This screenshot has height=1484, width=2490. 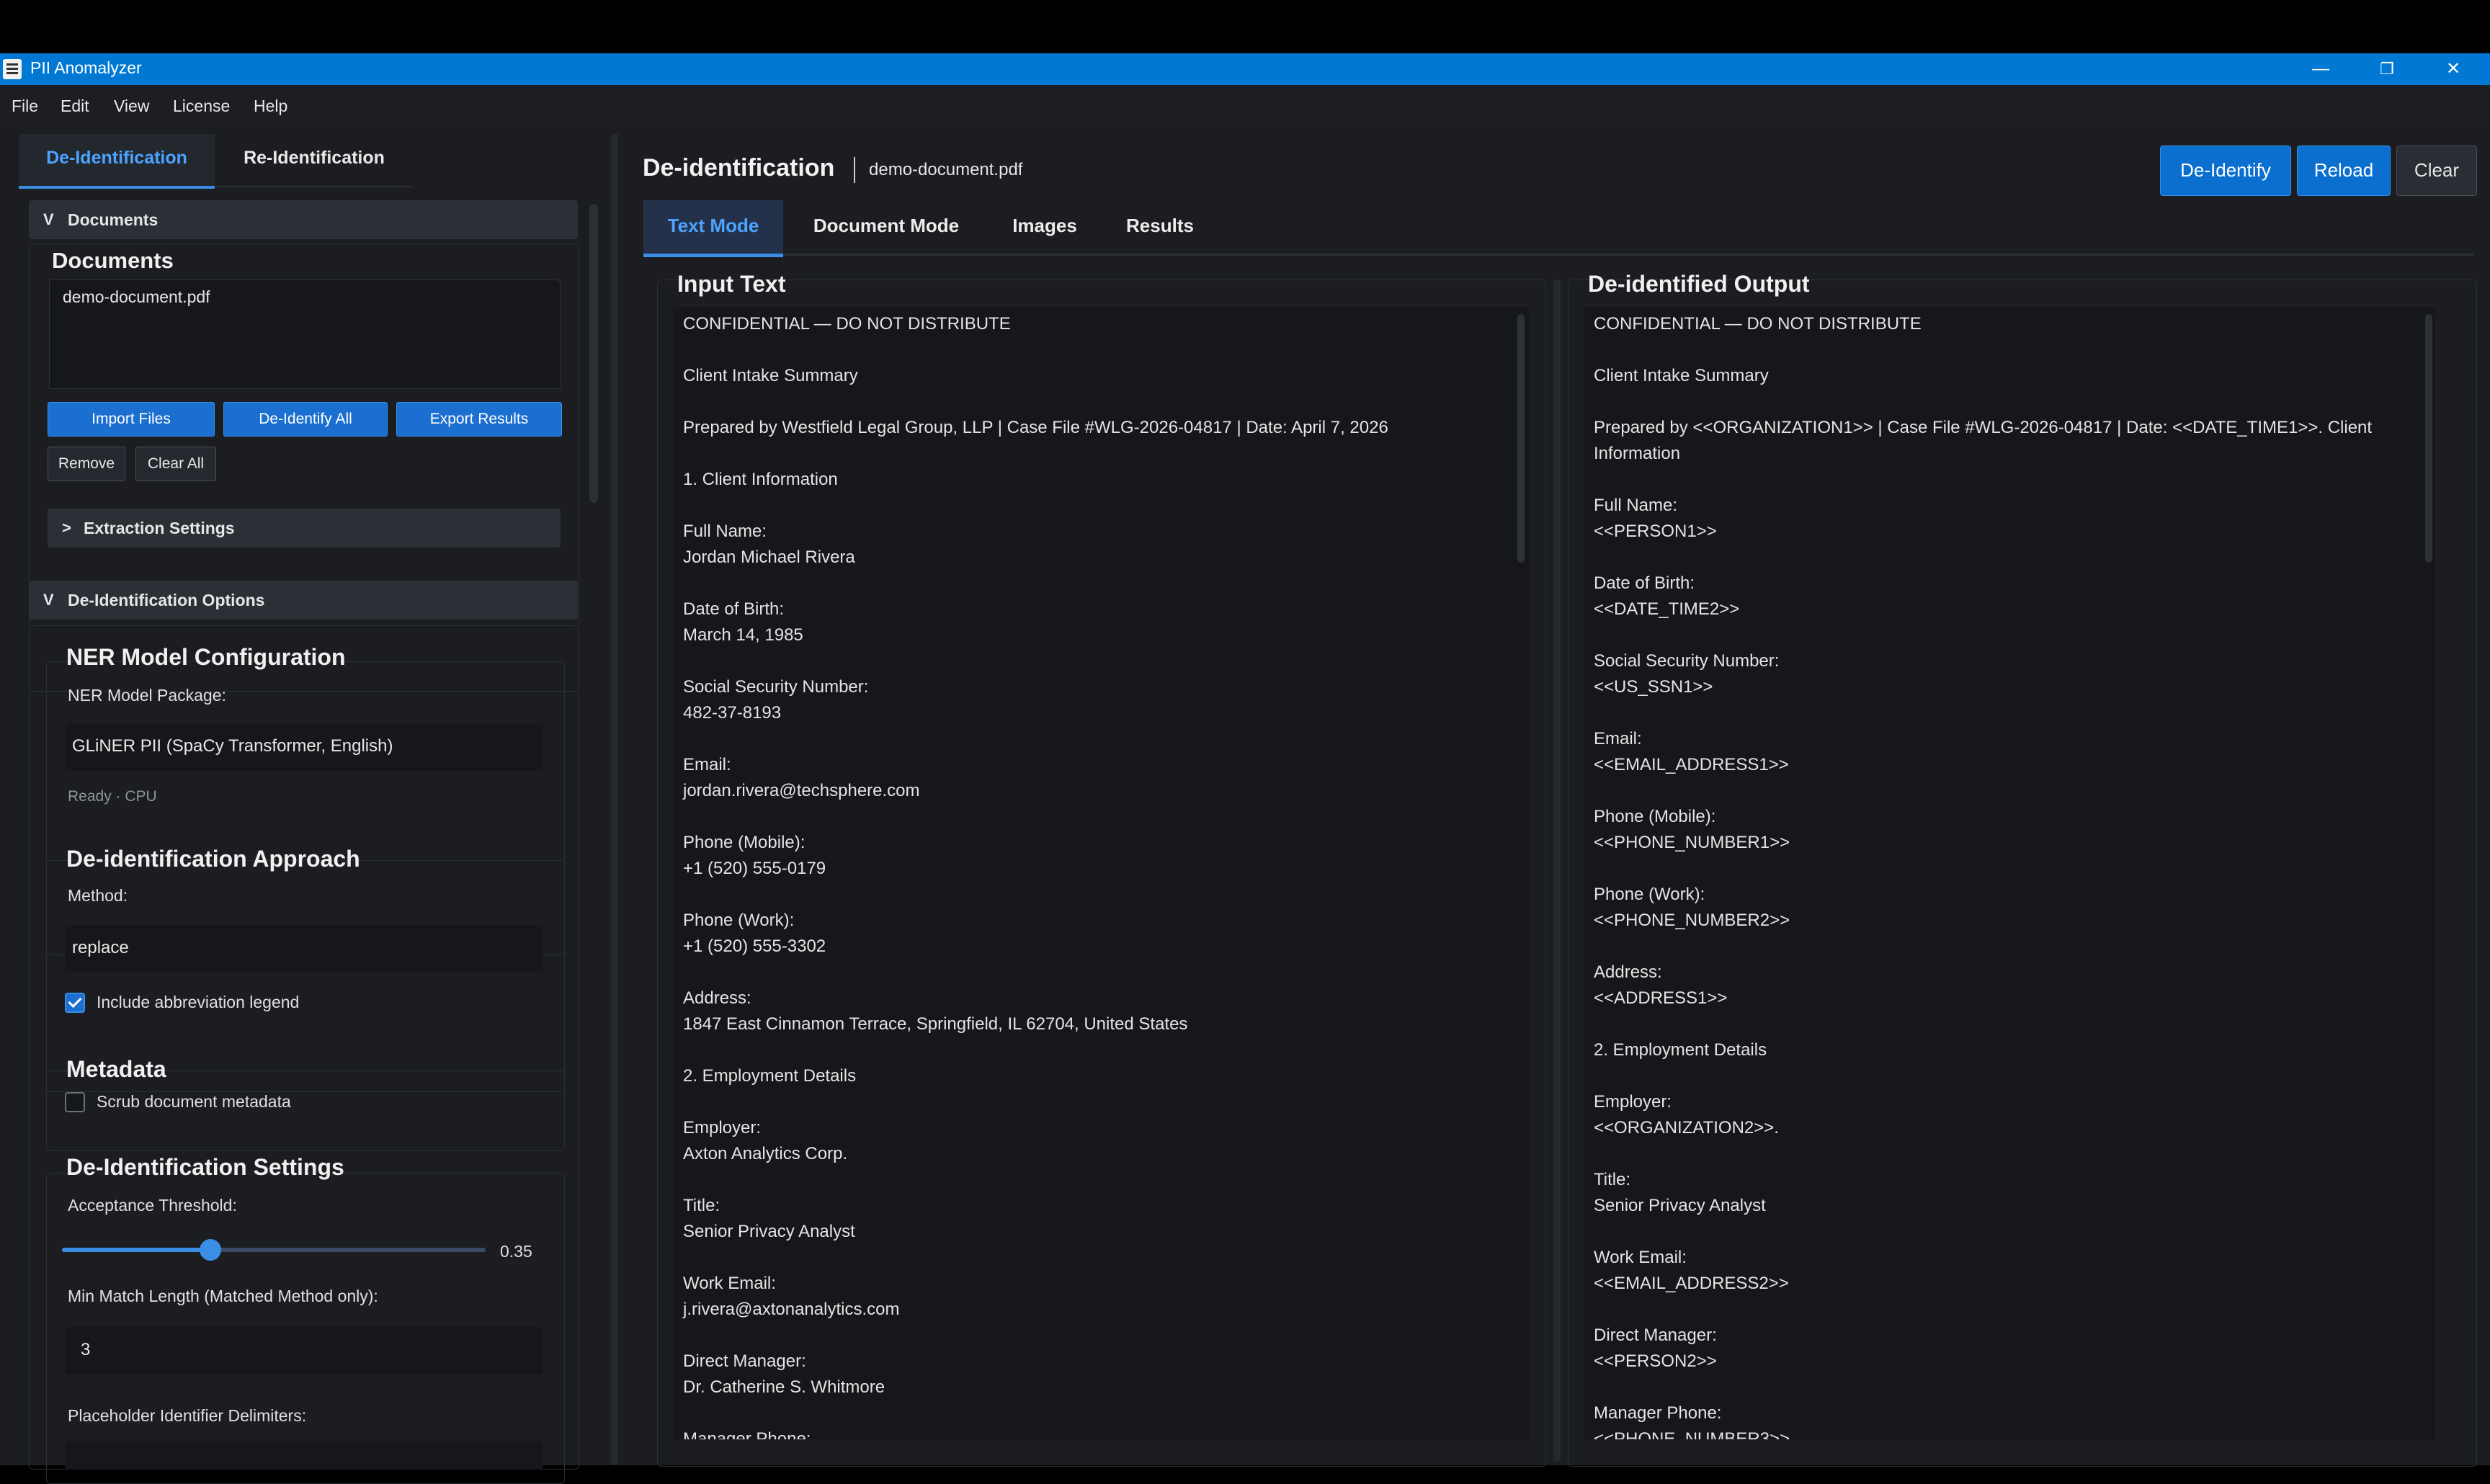 What do you see at coordinates (1557, 871) in the screenshot?
I see `pane-splitter` at bounding box center [1557, 871].